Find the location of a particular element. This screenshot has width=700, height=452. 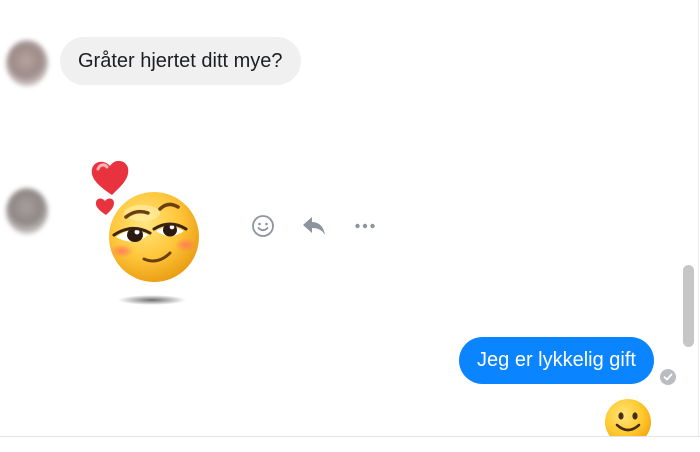

react-button is located at coordinates (263, 226).